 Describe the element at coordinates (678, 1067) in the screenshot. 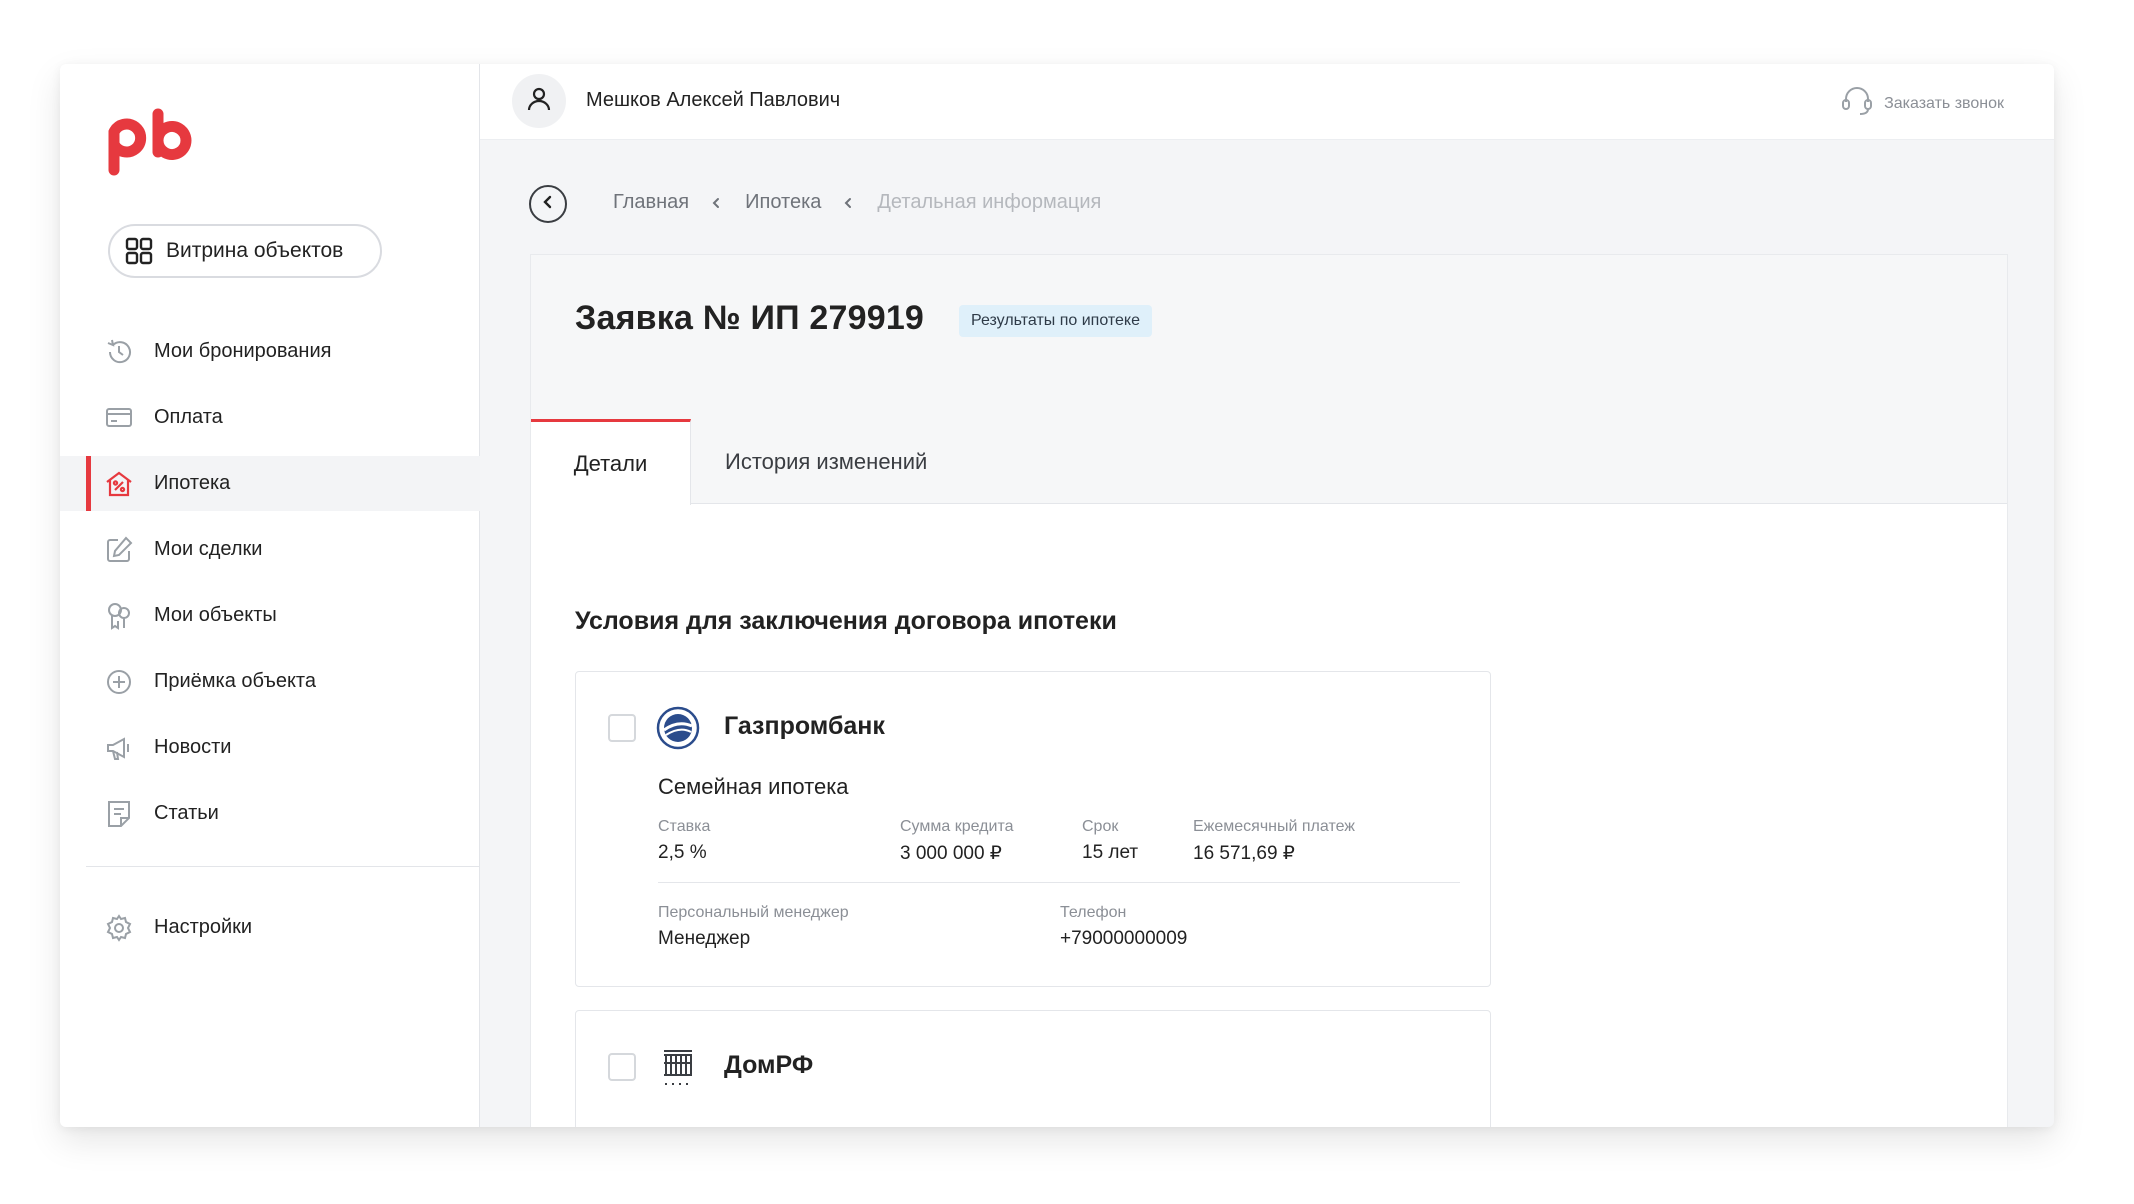

I see `domrf-logo-icon` at that location.